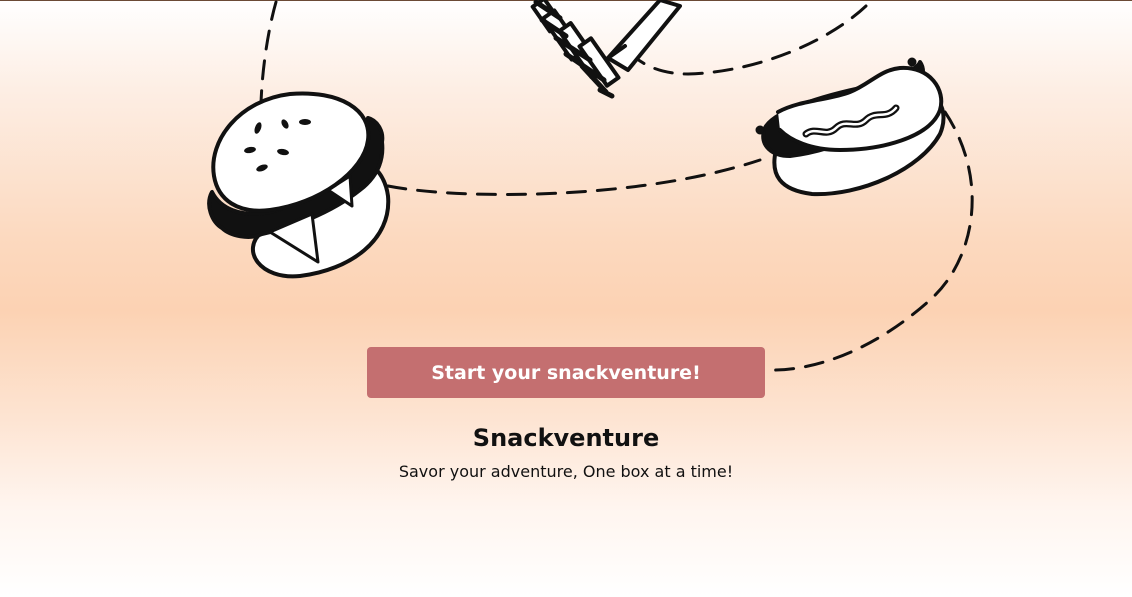  What do you see at coordinates (566, 438) in the screenshot?
I see `brand-title: Snackventure` at bounding box center [566, 438].